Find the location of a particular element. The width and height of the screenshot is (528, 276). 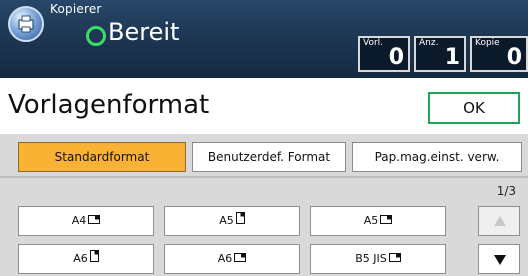

status-text: Bereit is located at coordinates (144, 32).